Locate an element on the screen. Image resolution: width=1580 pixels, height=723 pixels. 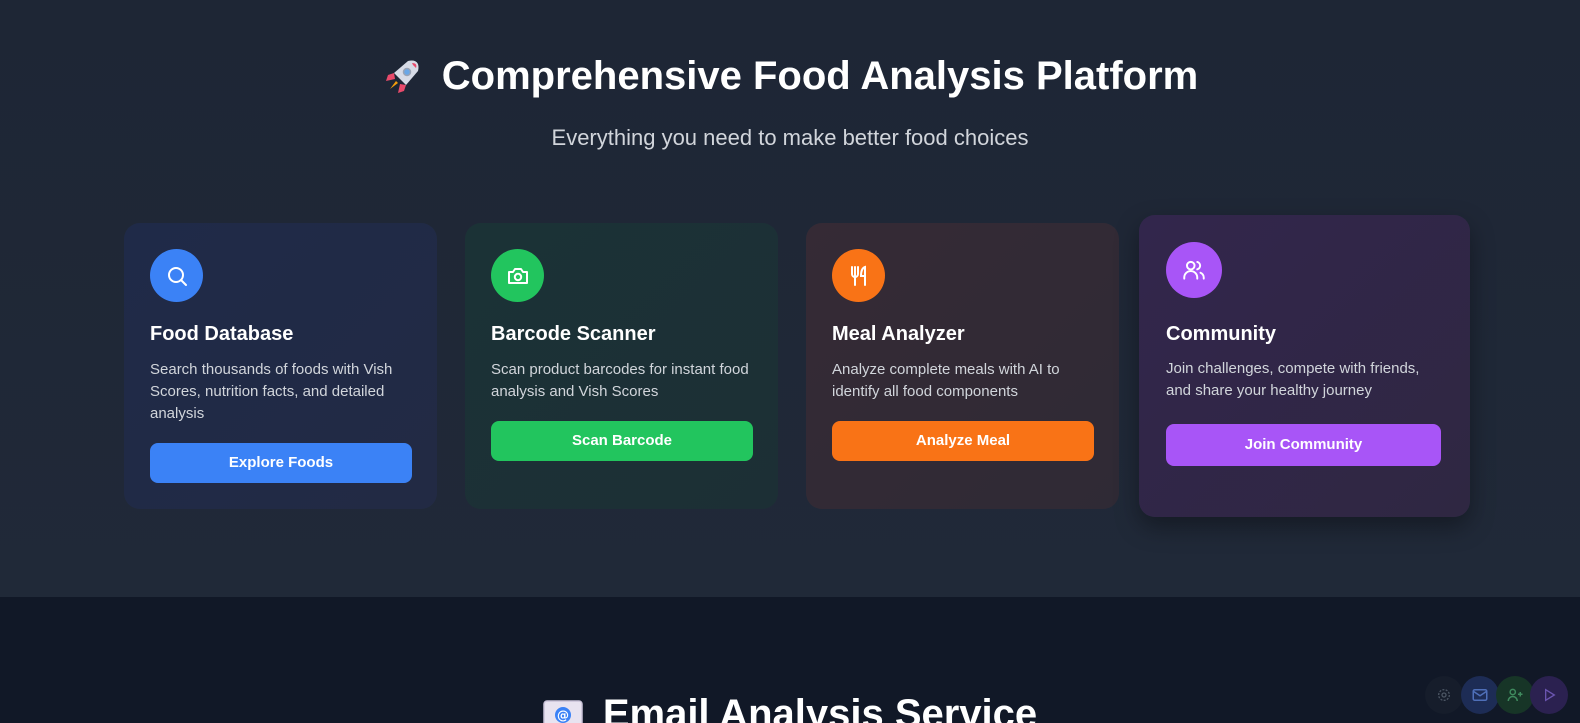
analyze-meal-button: Analyze Meal is located at coordinates (963, 441).